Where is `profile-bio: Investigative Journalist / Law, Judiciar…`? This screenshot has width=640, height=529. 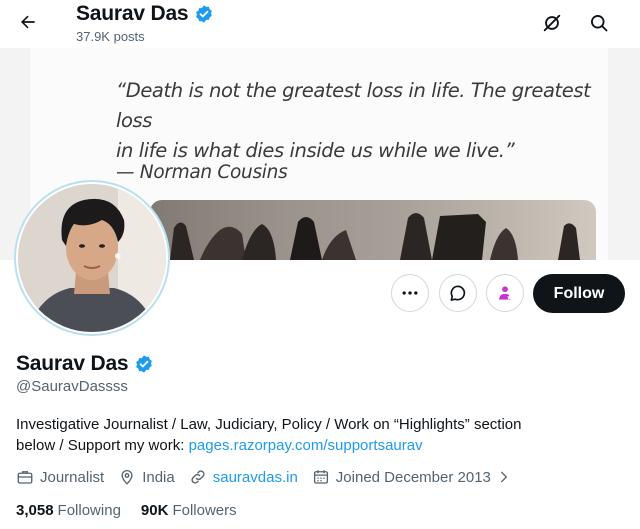 profile-bio: Investigative Journalist / Law, Judiciar… is located at coordinates (316, 435).